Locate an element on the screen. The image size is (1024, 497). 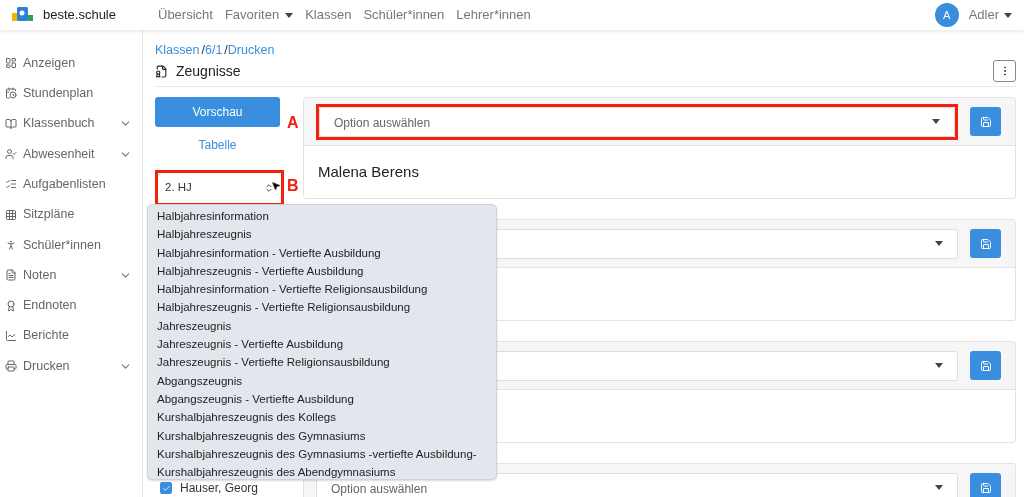
nav-link: Übersicht is located at coordinates (185, 15).